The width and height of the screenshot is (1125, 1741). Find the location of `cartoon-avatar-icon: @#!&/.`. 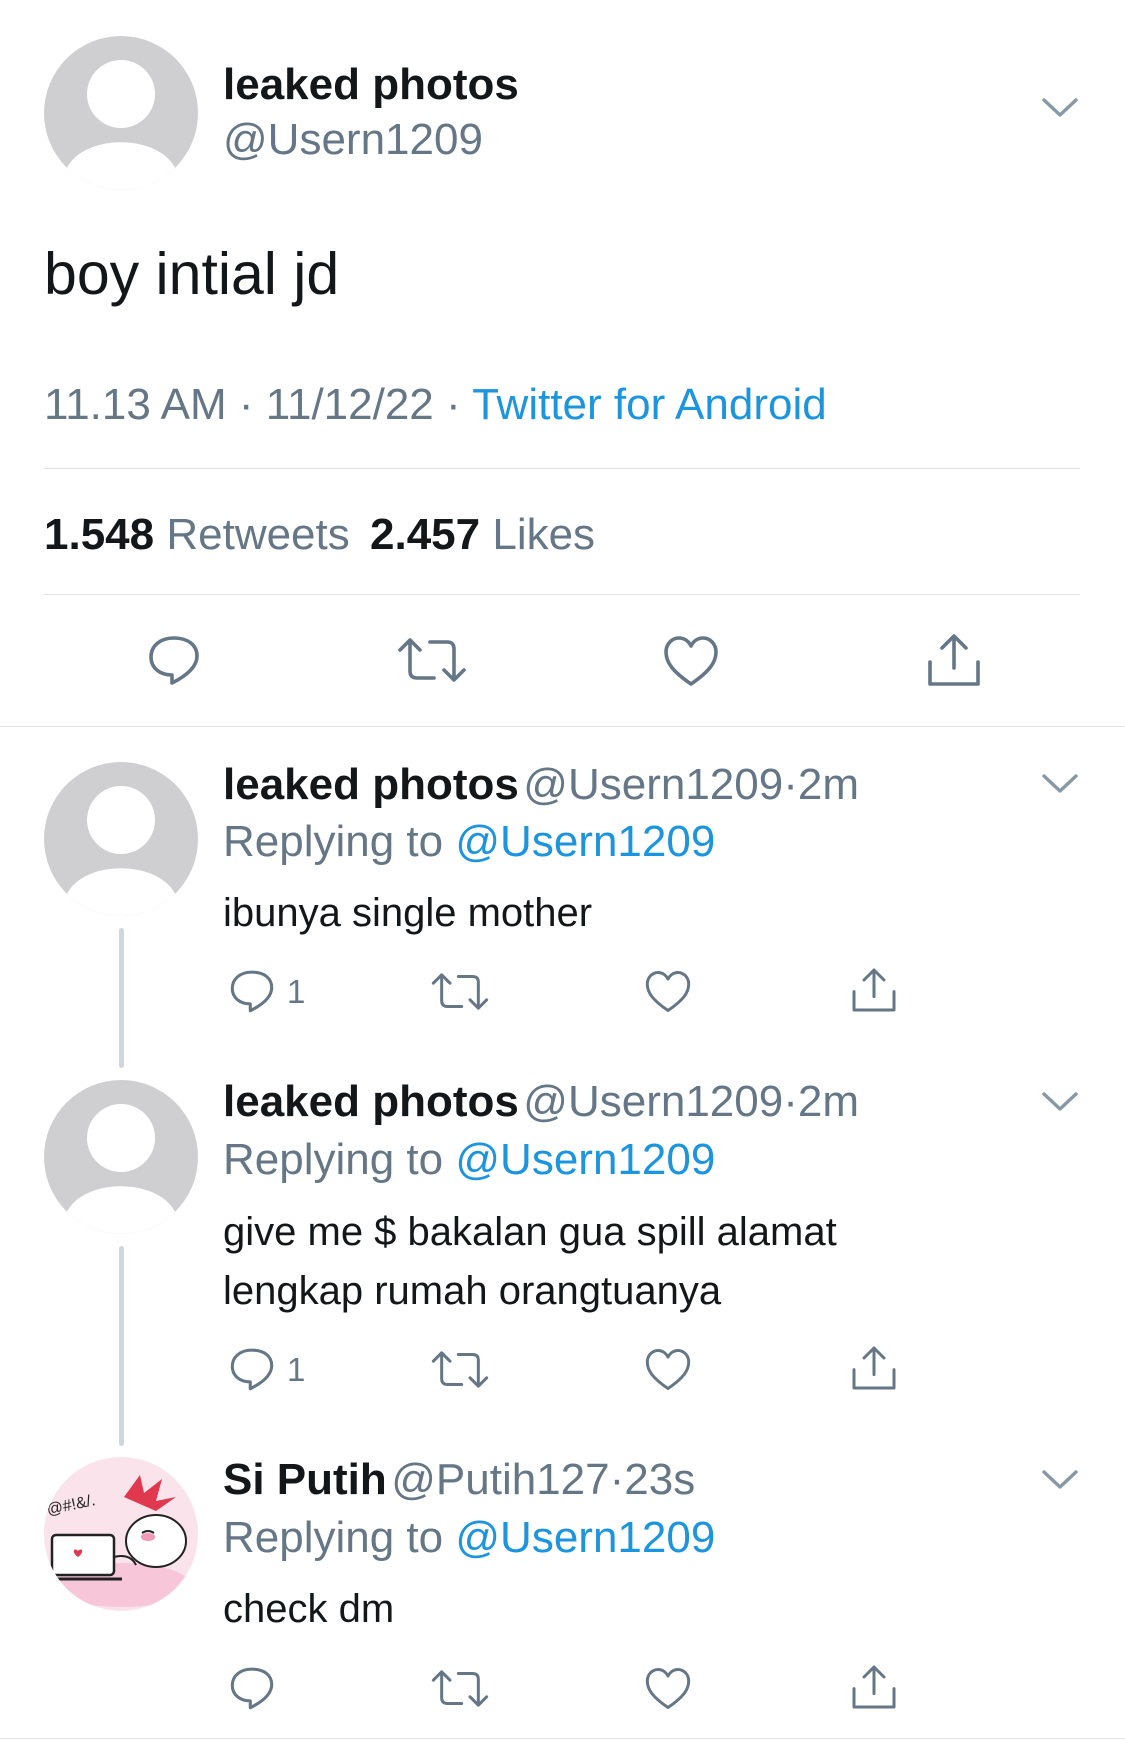

cartoon-avatar-icon: @#!&/. is located at coordinates (118, 1541).